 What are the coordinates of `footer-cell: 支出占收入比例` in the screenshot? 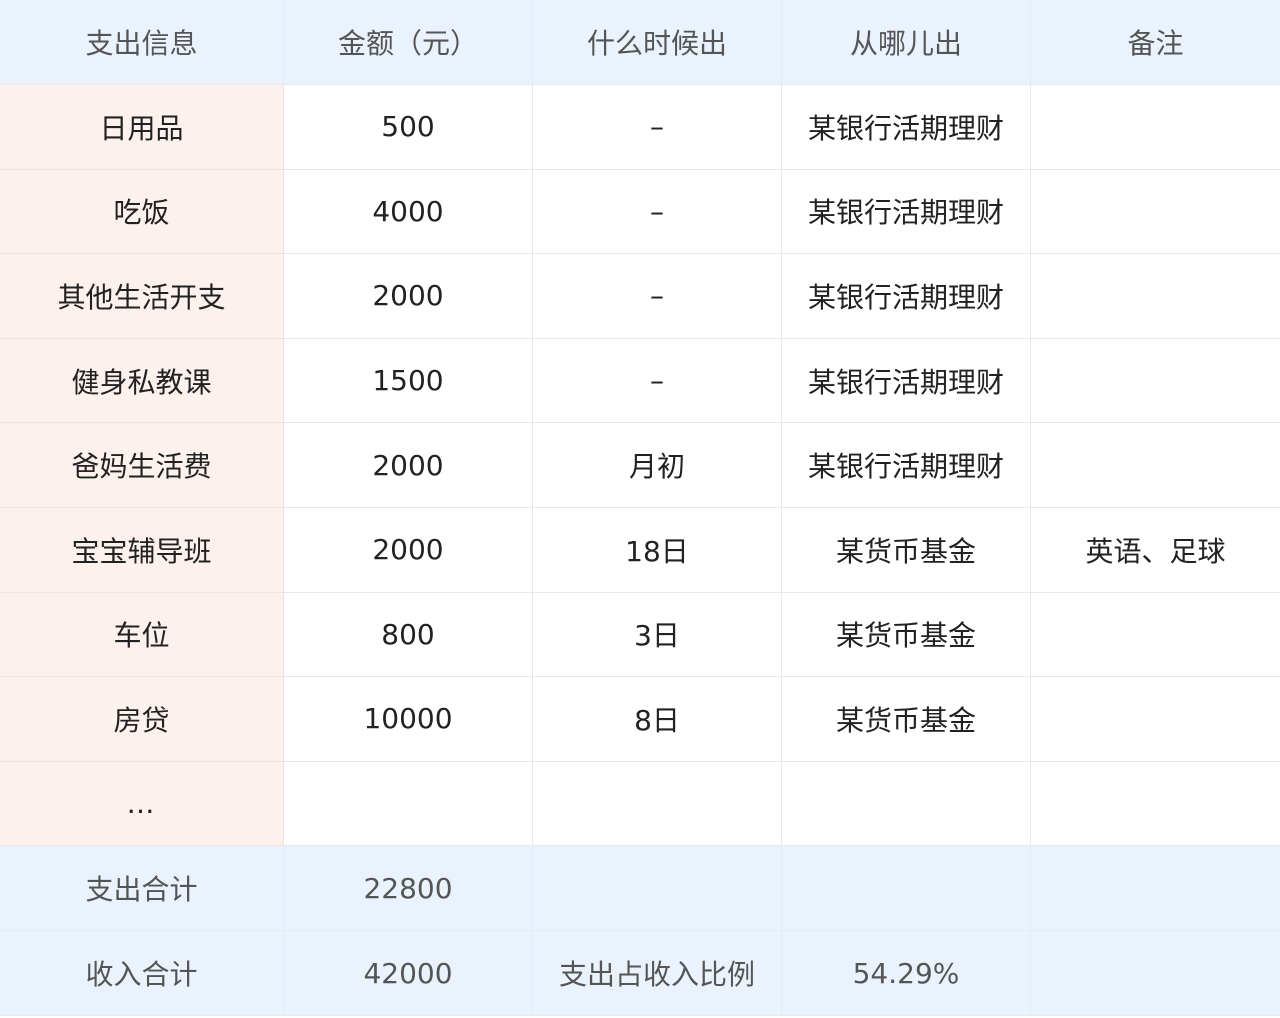 It's located at (657, 974).